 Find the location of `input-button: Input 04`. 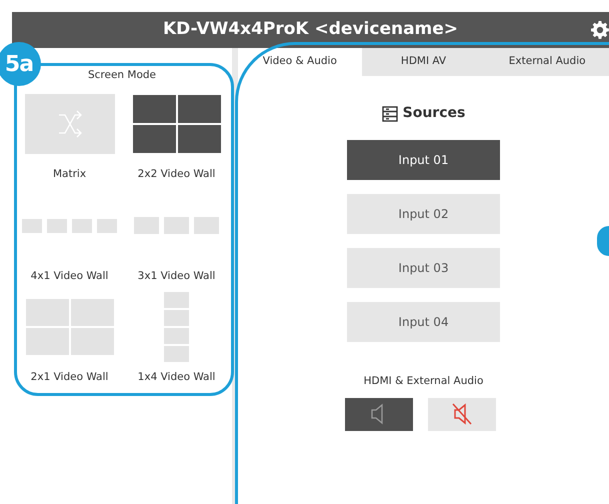

input-button: Input 04 is located at coordinates (423, 322).